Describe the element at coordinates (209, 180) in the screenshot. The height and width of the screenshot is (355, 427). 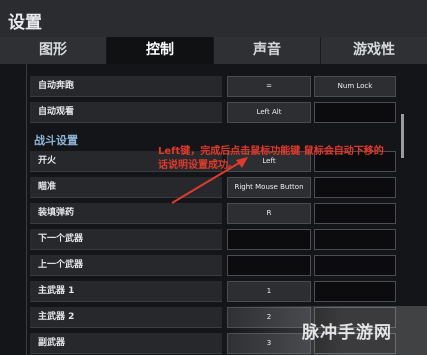
I see `annotation-arrow-icon` at that location.